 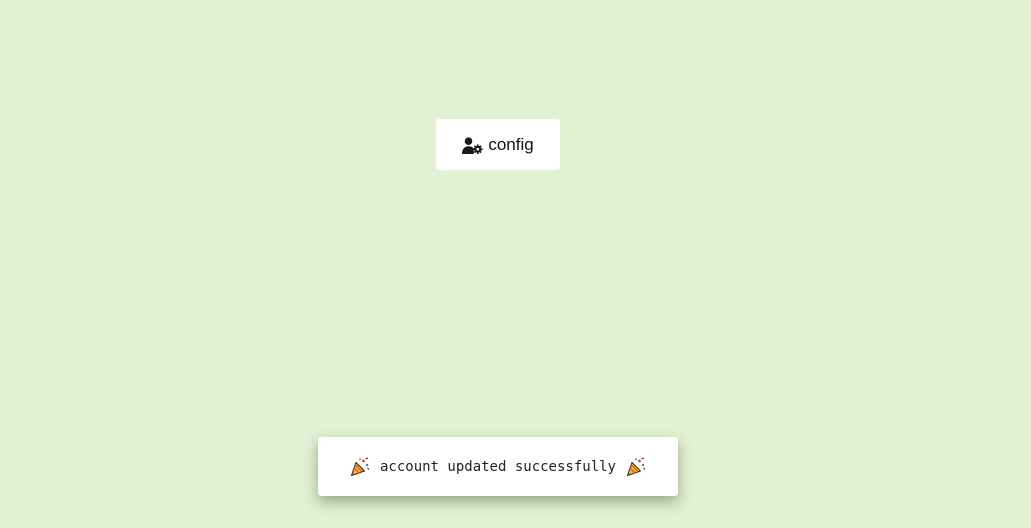 I want to click on config-button: config, so click(x=498, y=144).